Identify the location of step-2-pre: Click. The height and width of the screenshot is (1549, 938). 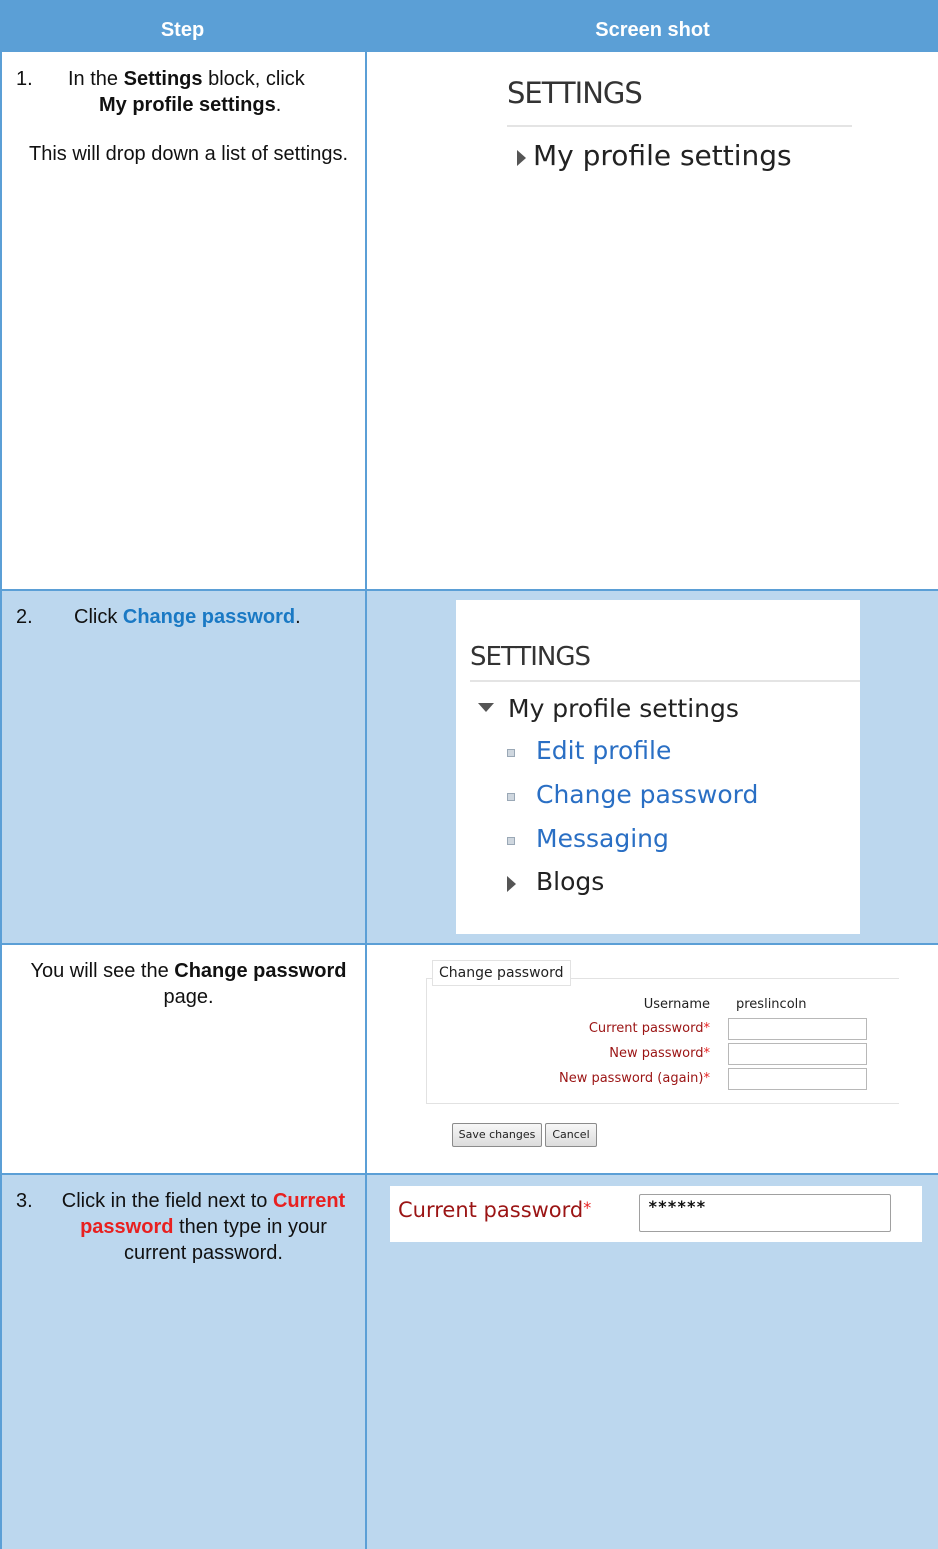
(98, 617).